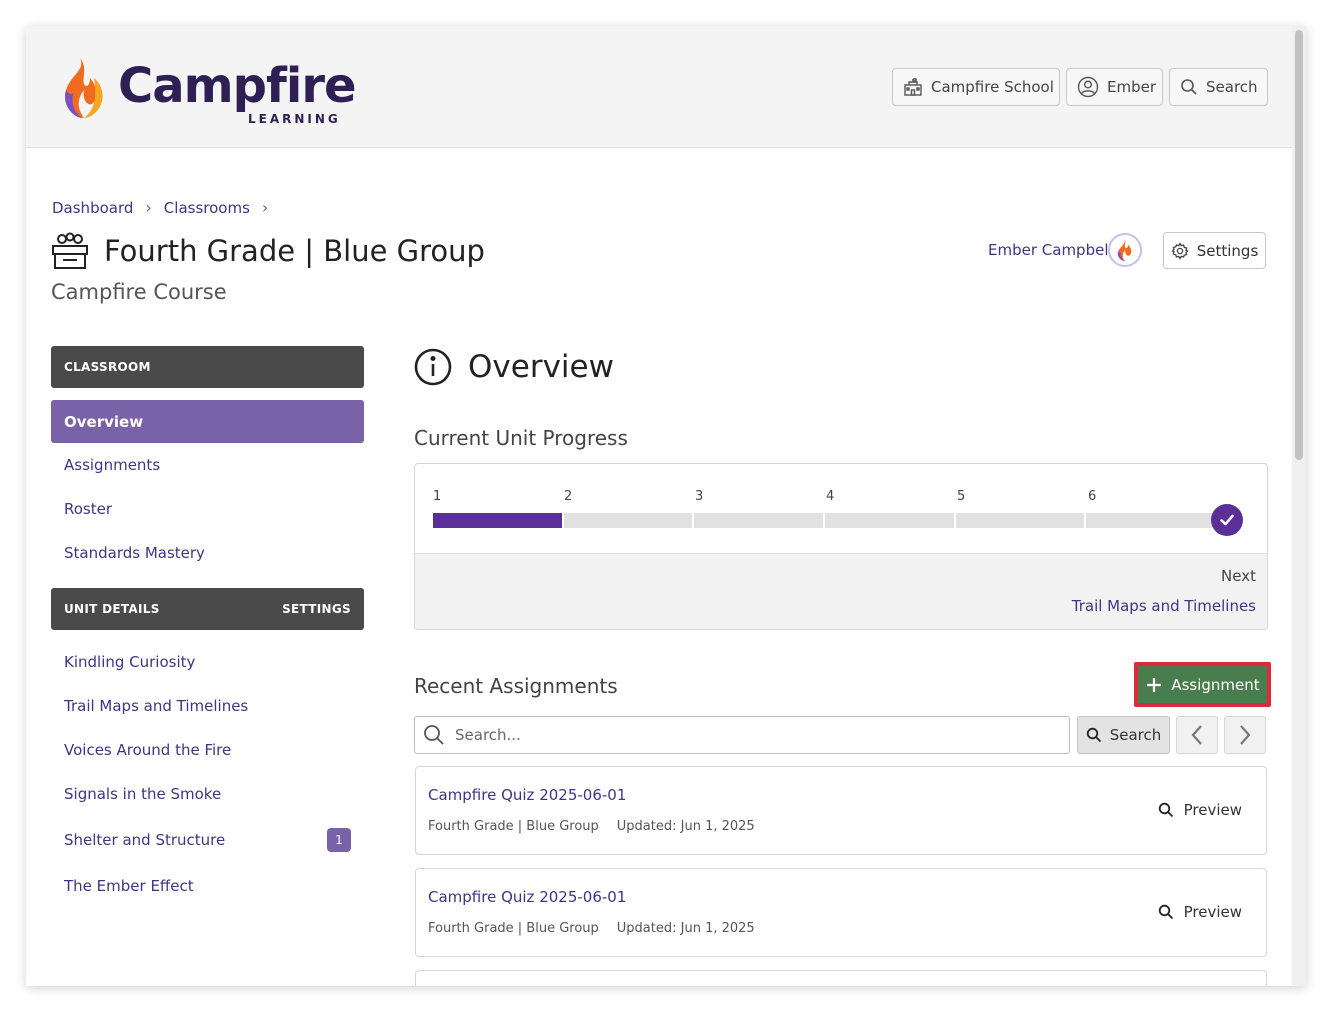  I want to click on progress-step: 4, so click(830, 496).